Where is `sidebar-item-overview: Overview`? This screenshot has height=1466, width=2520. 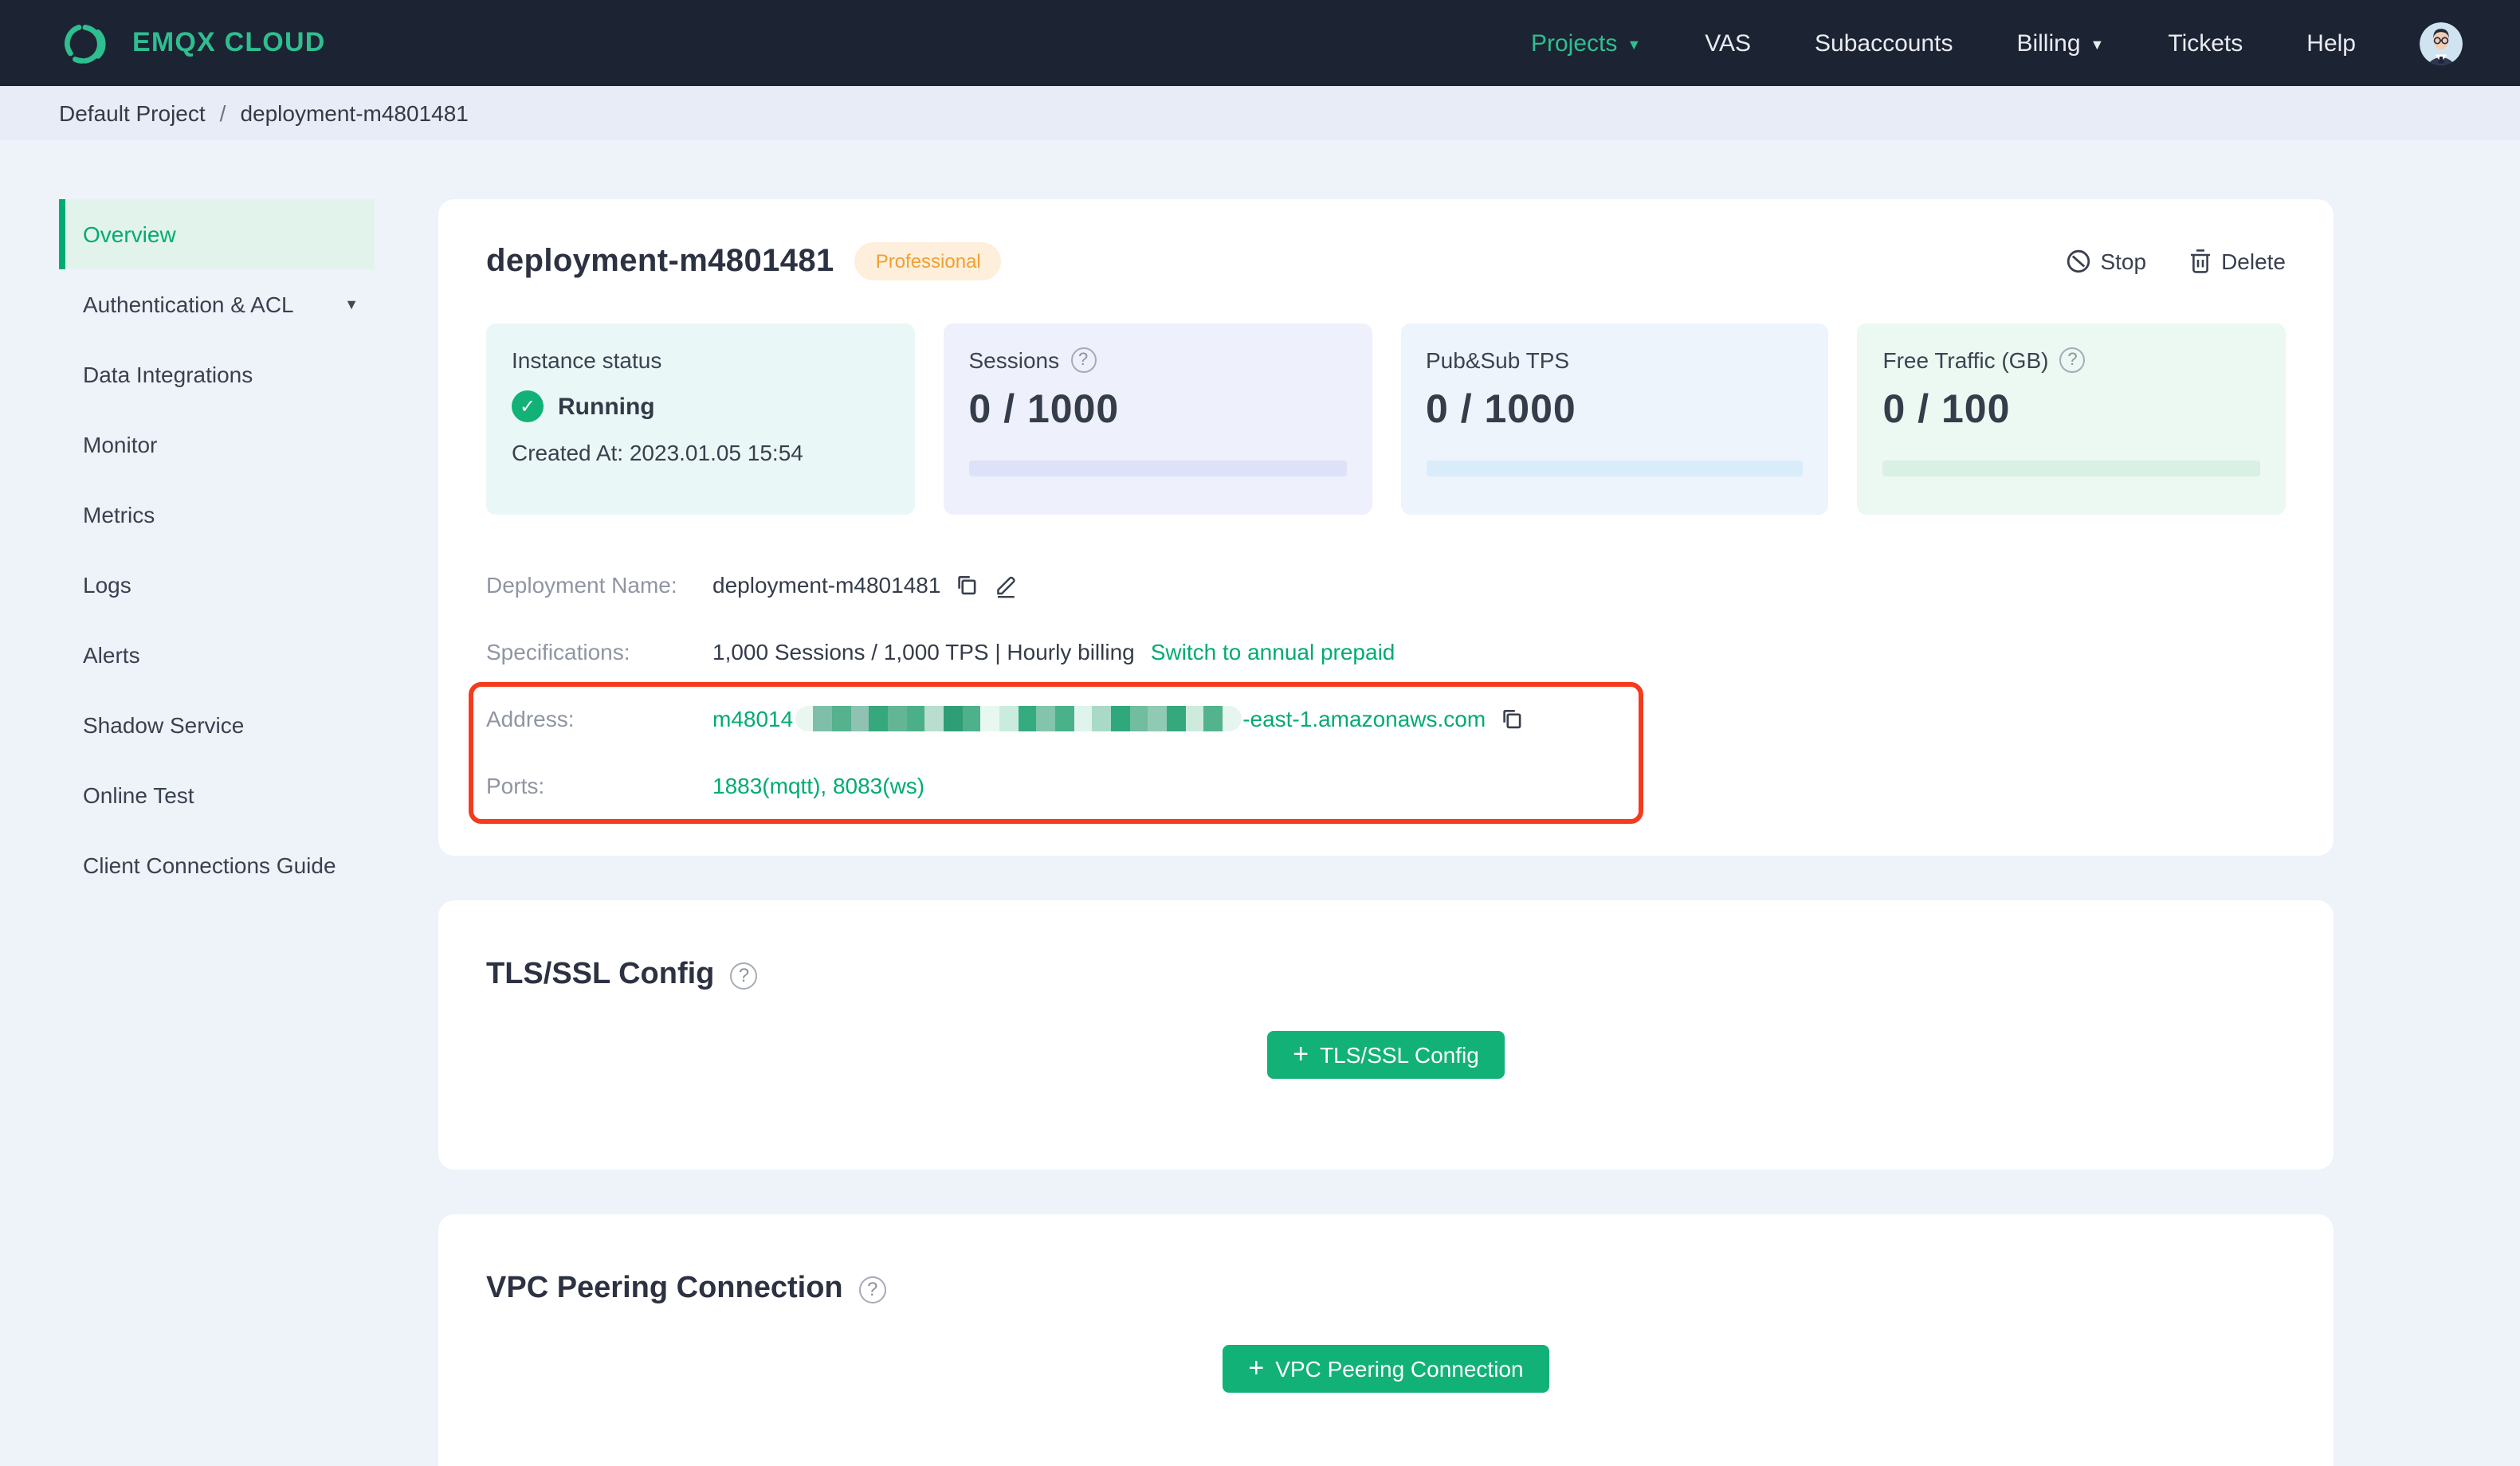 sidebar-item-overview: Overview is located at coordinates (217, 234).